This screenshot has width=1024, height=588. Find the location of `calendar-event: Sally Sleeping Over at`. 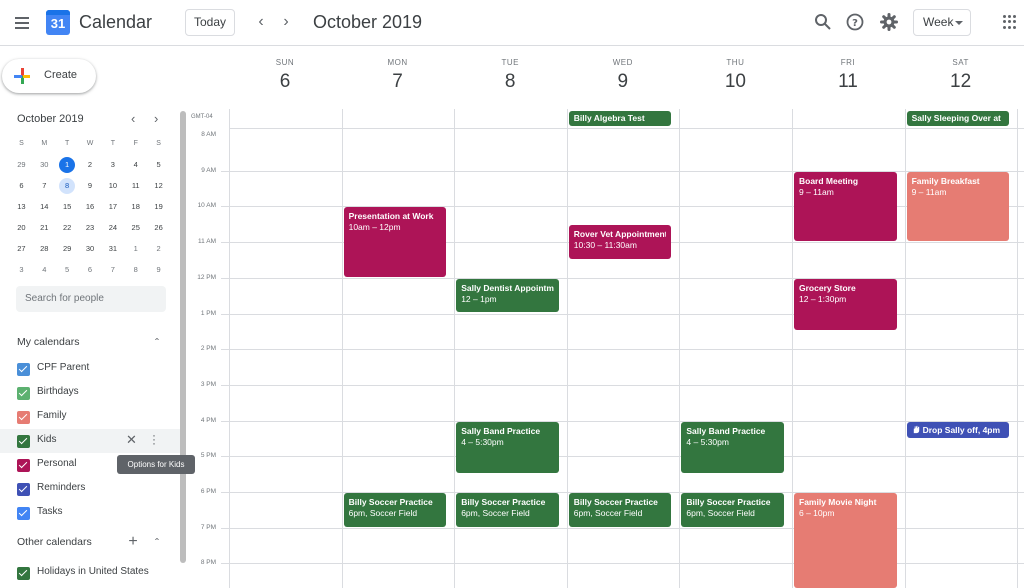

calendar-event: Sally Sleeping Over at is located at coordinates (958, 118).